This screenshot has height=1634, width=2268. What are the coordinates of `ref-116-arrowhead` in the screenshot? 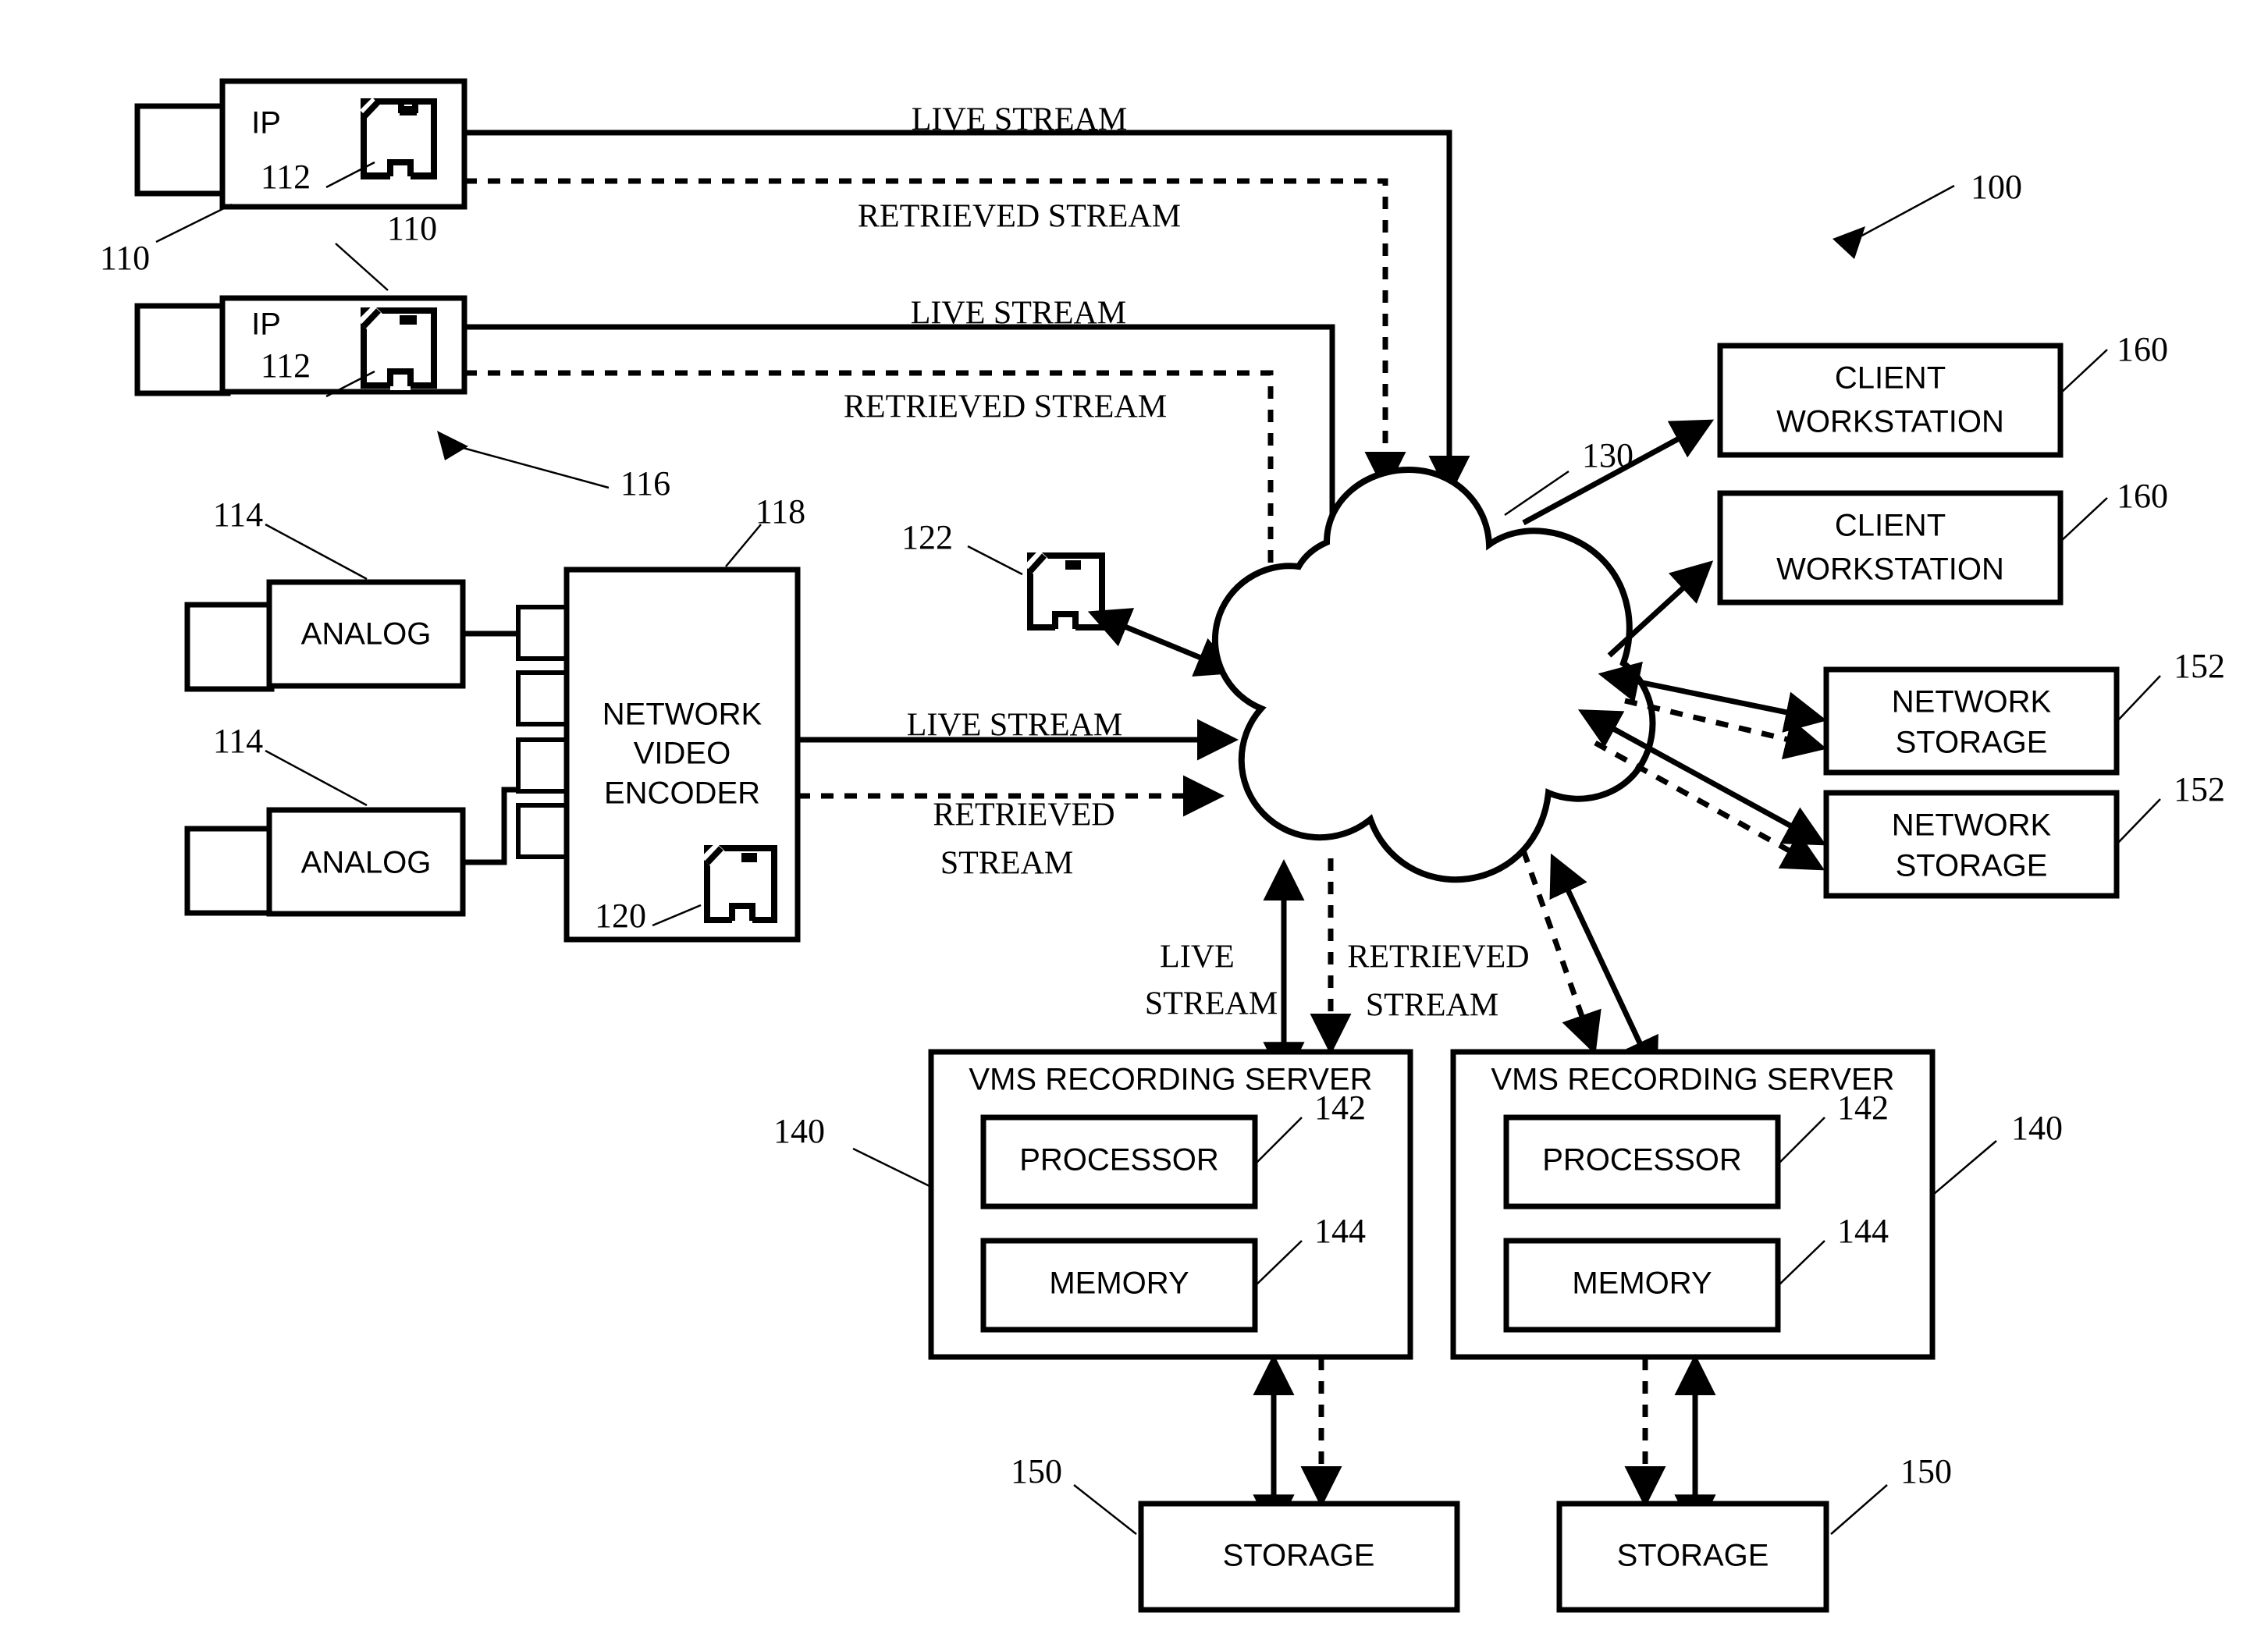 It's located at (452, 446).